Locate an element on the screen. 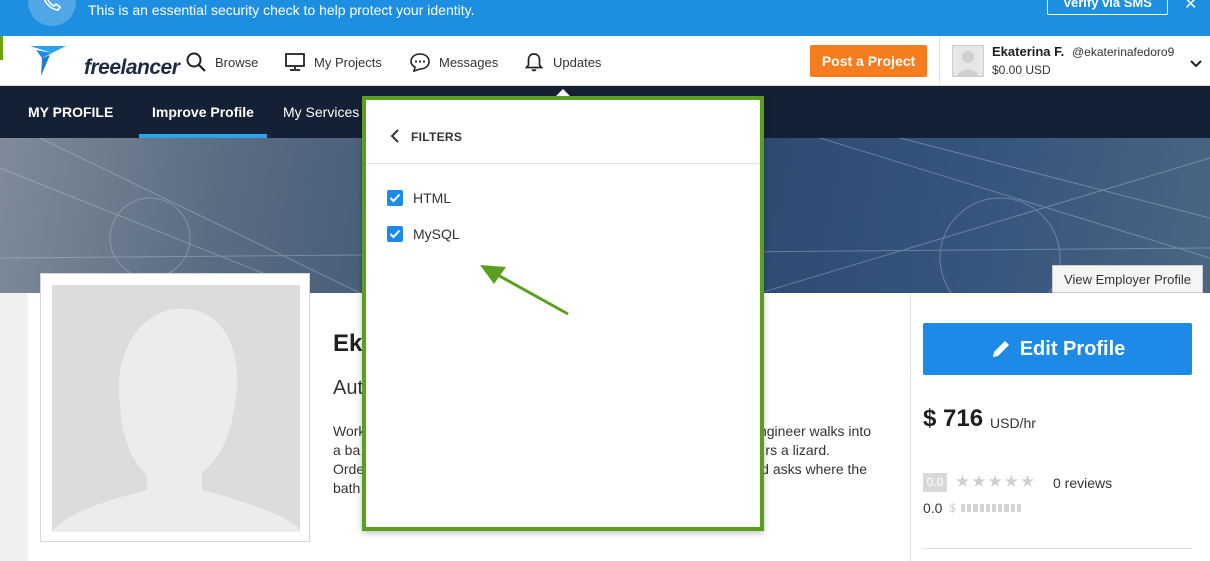  reviews-count: 0 reviews is located at coordinates (1082, 483).